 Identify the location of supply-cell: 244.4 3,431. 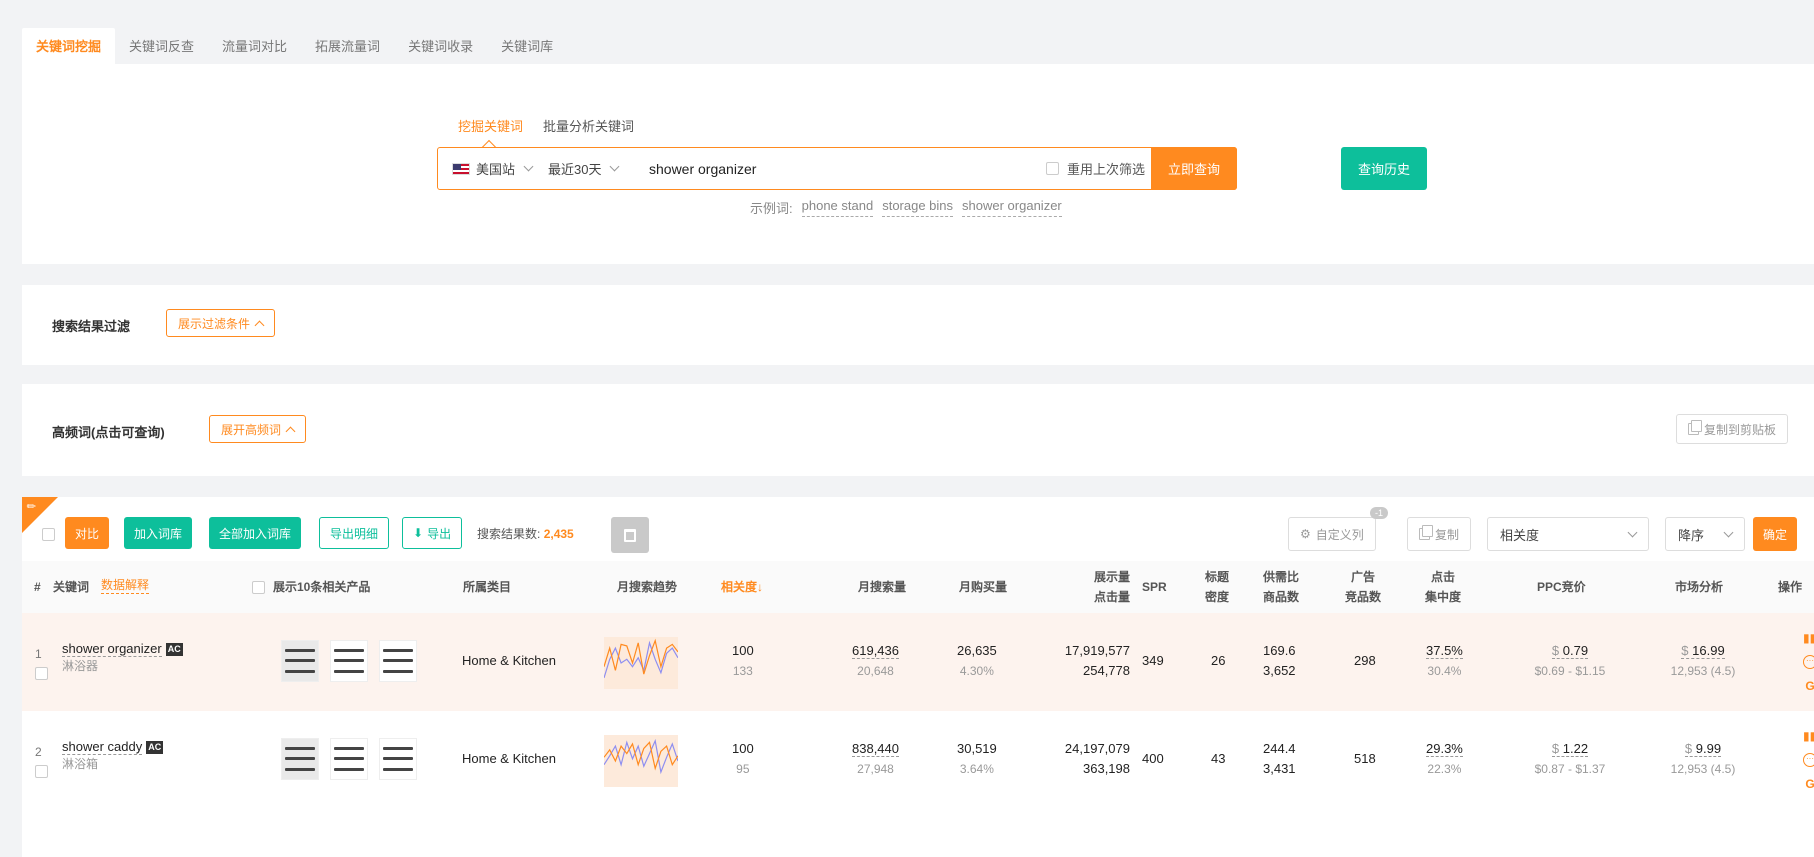
(1279, 759).